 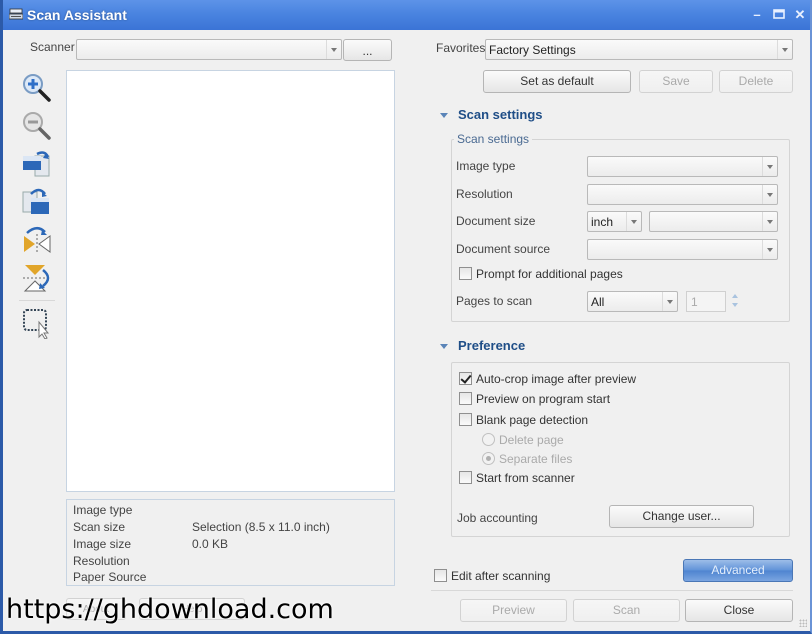 What do you see at coordinates (37, 164) in the screenshot?
I see `rotate-left-icon` at bounding box center [37, 164].